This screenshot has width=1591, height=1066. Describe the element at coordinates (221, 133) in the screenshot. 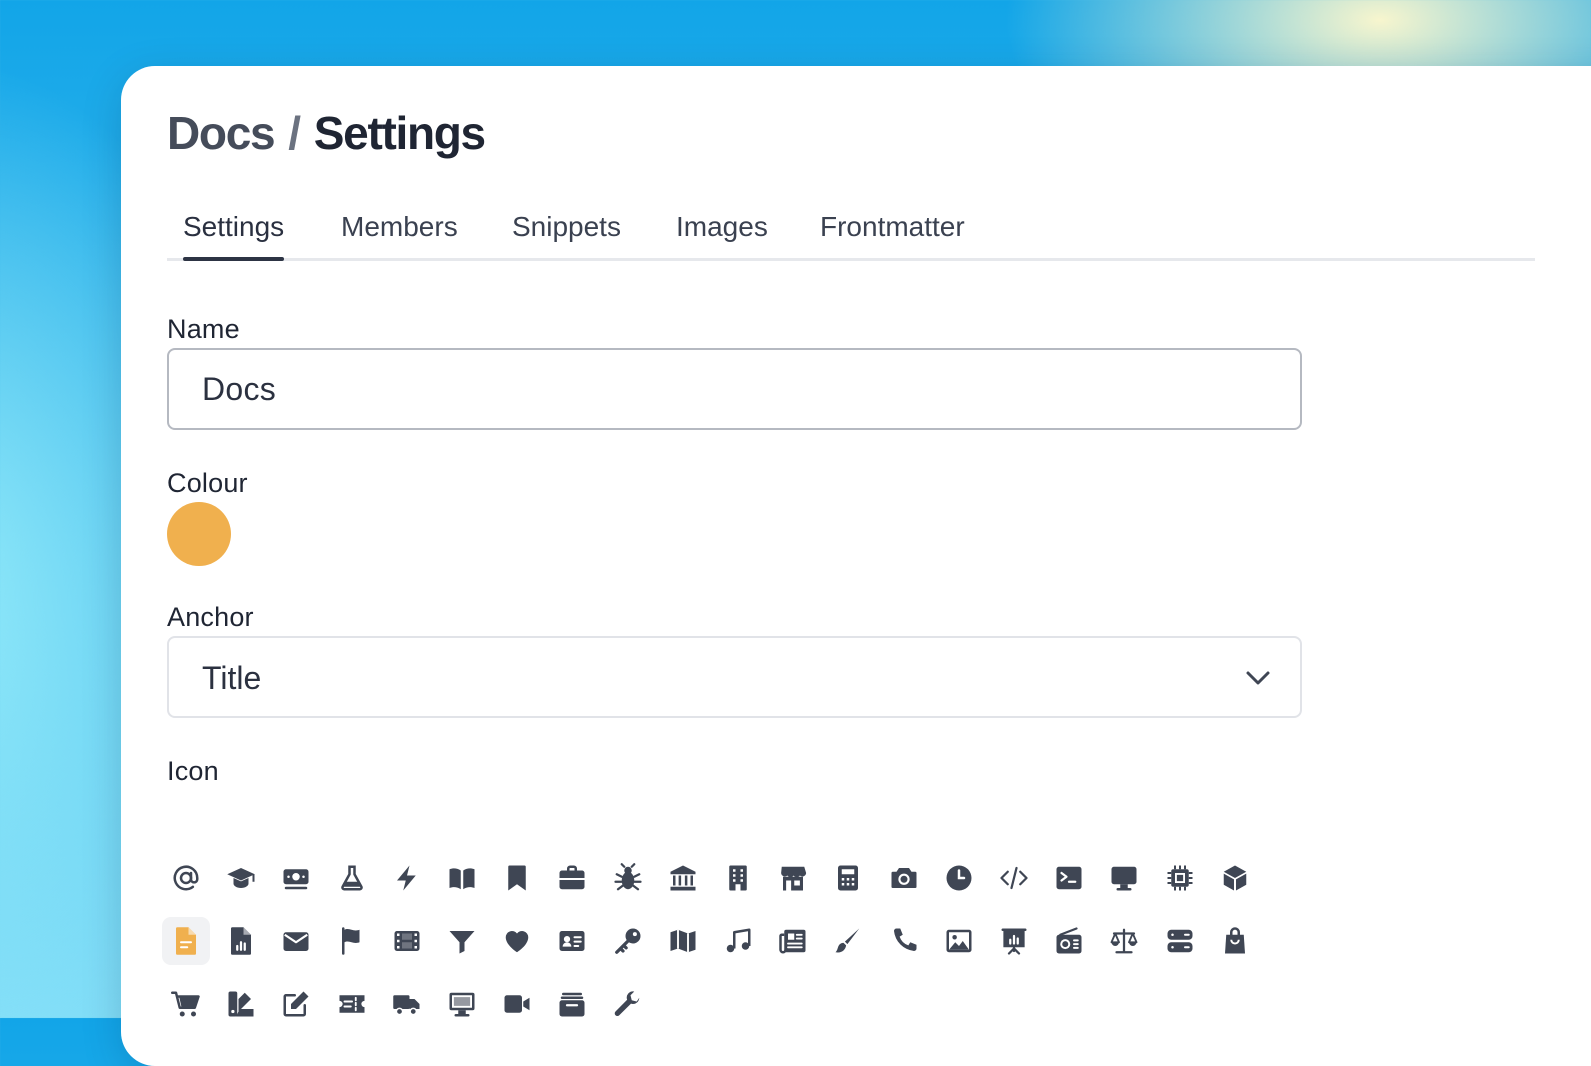

I see `breadcrumb-parent: Docs` at that location.